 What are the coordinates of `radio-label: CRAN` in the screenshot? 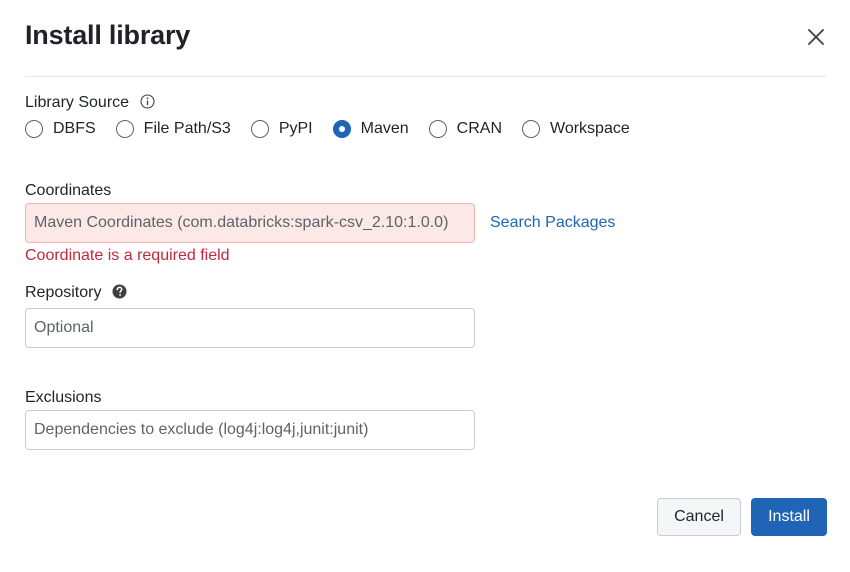 It's located at (479, 128).